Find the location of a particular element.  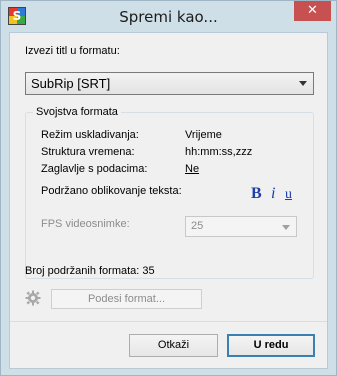

italic-icon: i is located at coordinates (273, 193).